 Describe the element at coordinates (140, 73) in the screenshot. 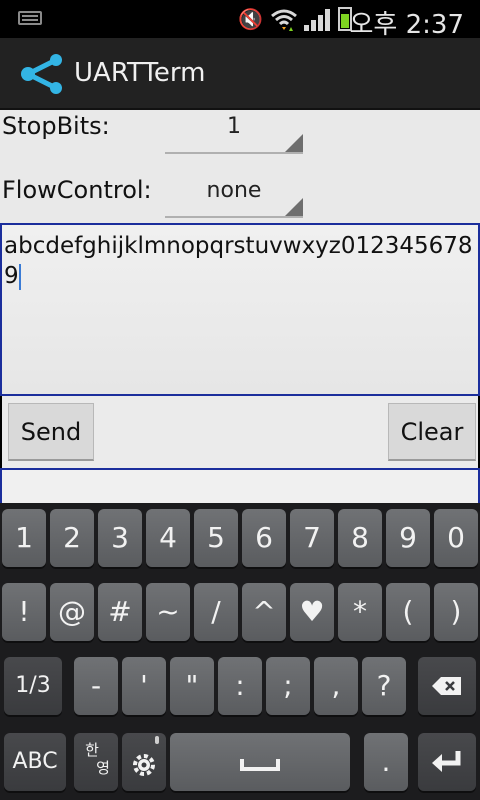

I see `app-title: UARTTerm` at that location.